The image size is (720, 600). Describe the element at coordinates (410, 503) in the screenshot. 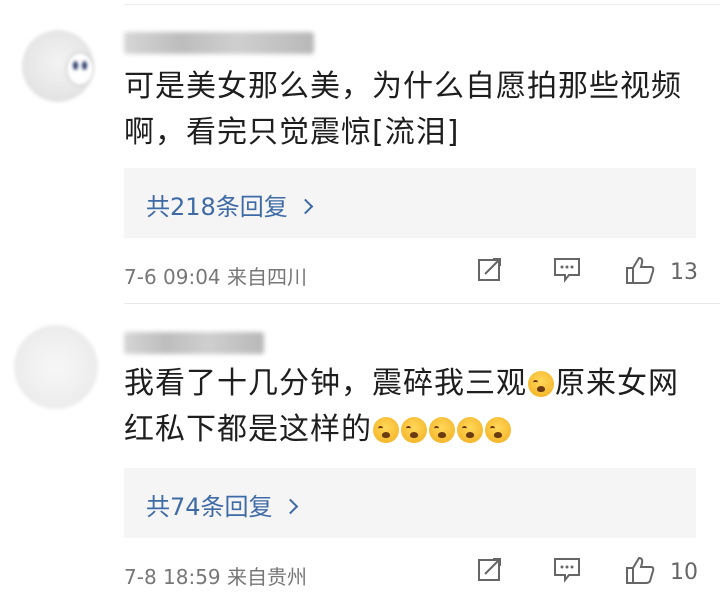

I see `replies-box: 共74条回复` at that location.